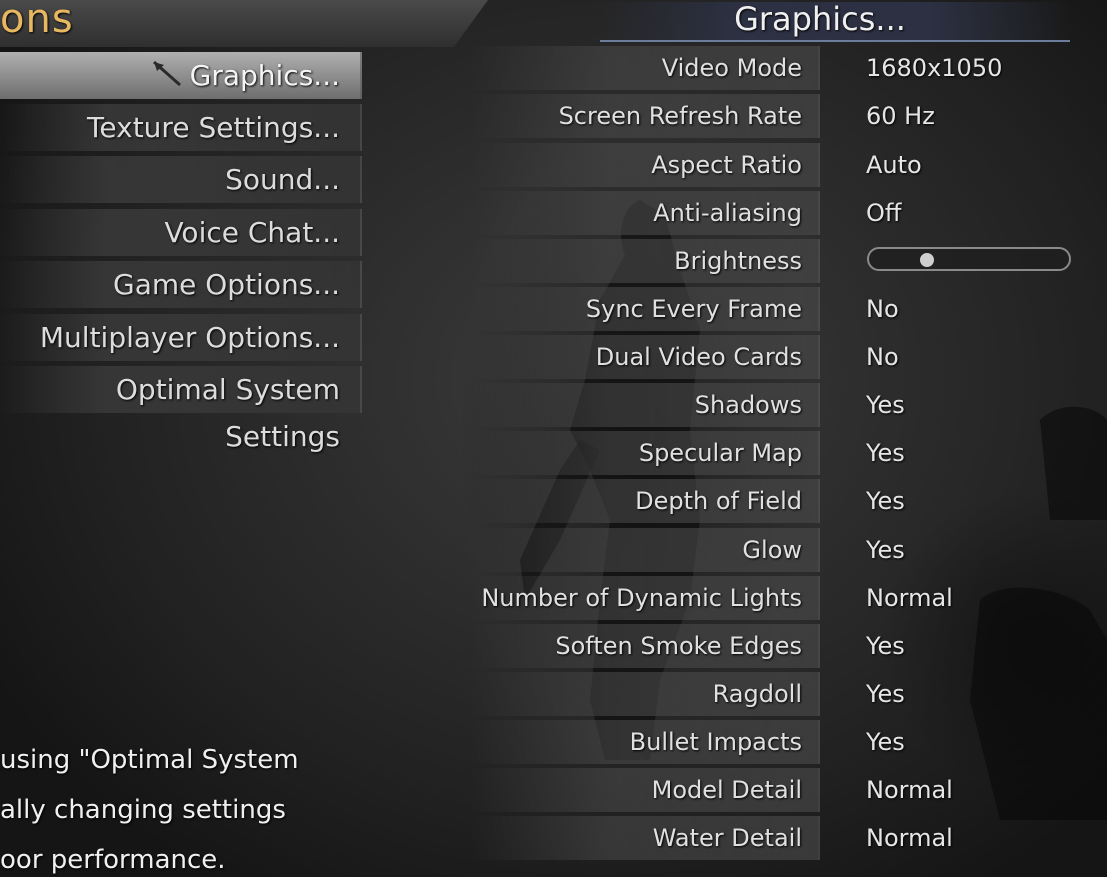 The image size is (1107, 877). I want to click on setting-label: Specular Map, so click(645, 453).